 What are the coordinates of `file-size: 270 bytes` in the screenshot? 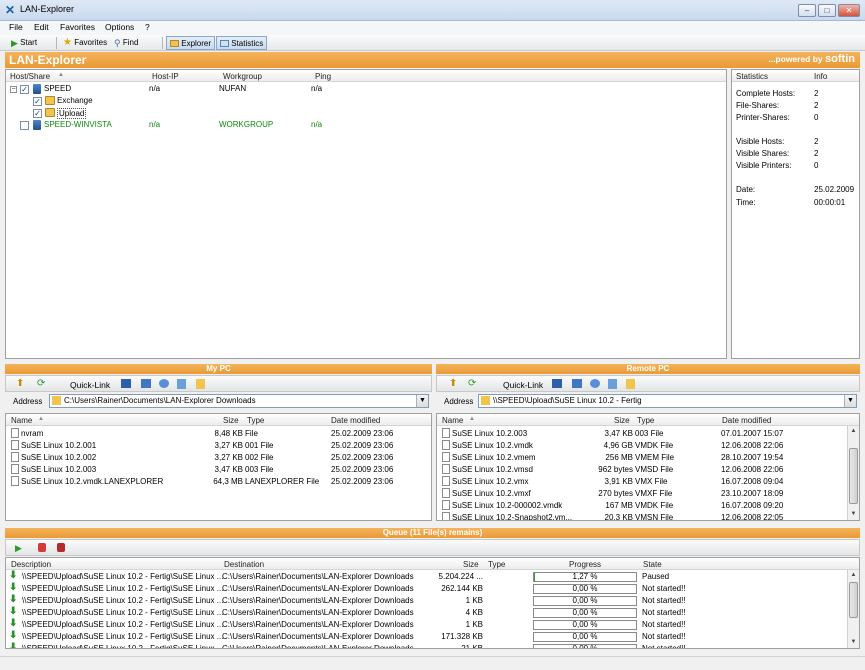 It's located at (615, 493).